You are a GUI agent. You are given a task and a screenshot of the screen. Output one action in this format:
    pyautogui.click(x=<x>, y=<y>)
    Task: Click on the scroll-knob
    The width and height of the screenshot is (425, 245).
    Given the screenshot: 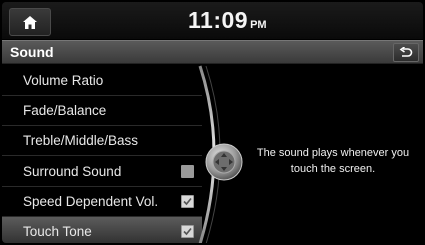 What is the action you would take?
    pyautogui.click(x=224, y=162)
    